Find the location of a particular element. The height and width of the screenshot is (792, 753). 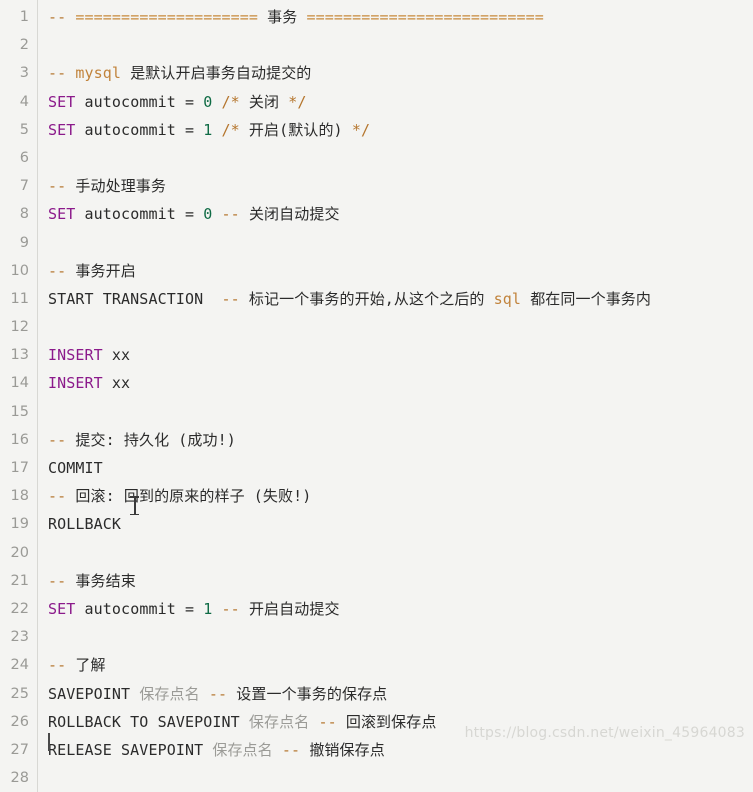

line-number: 10 is located at coordinates (19, 270).